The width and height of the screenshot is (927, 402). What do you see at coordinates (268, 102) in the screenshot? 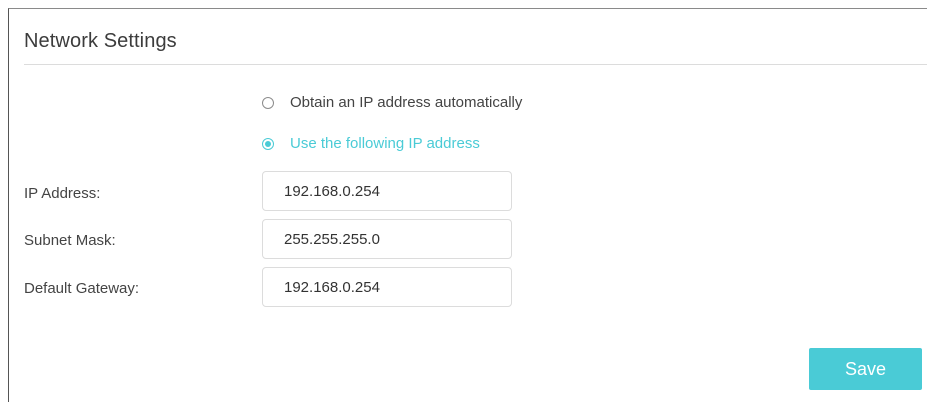
I see `radio-obtain-automatically-circle` at bounding box center [268, 102].